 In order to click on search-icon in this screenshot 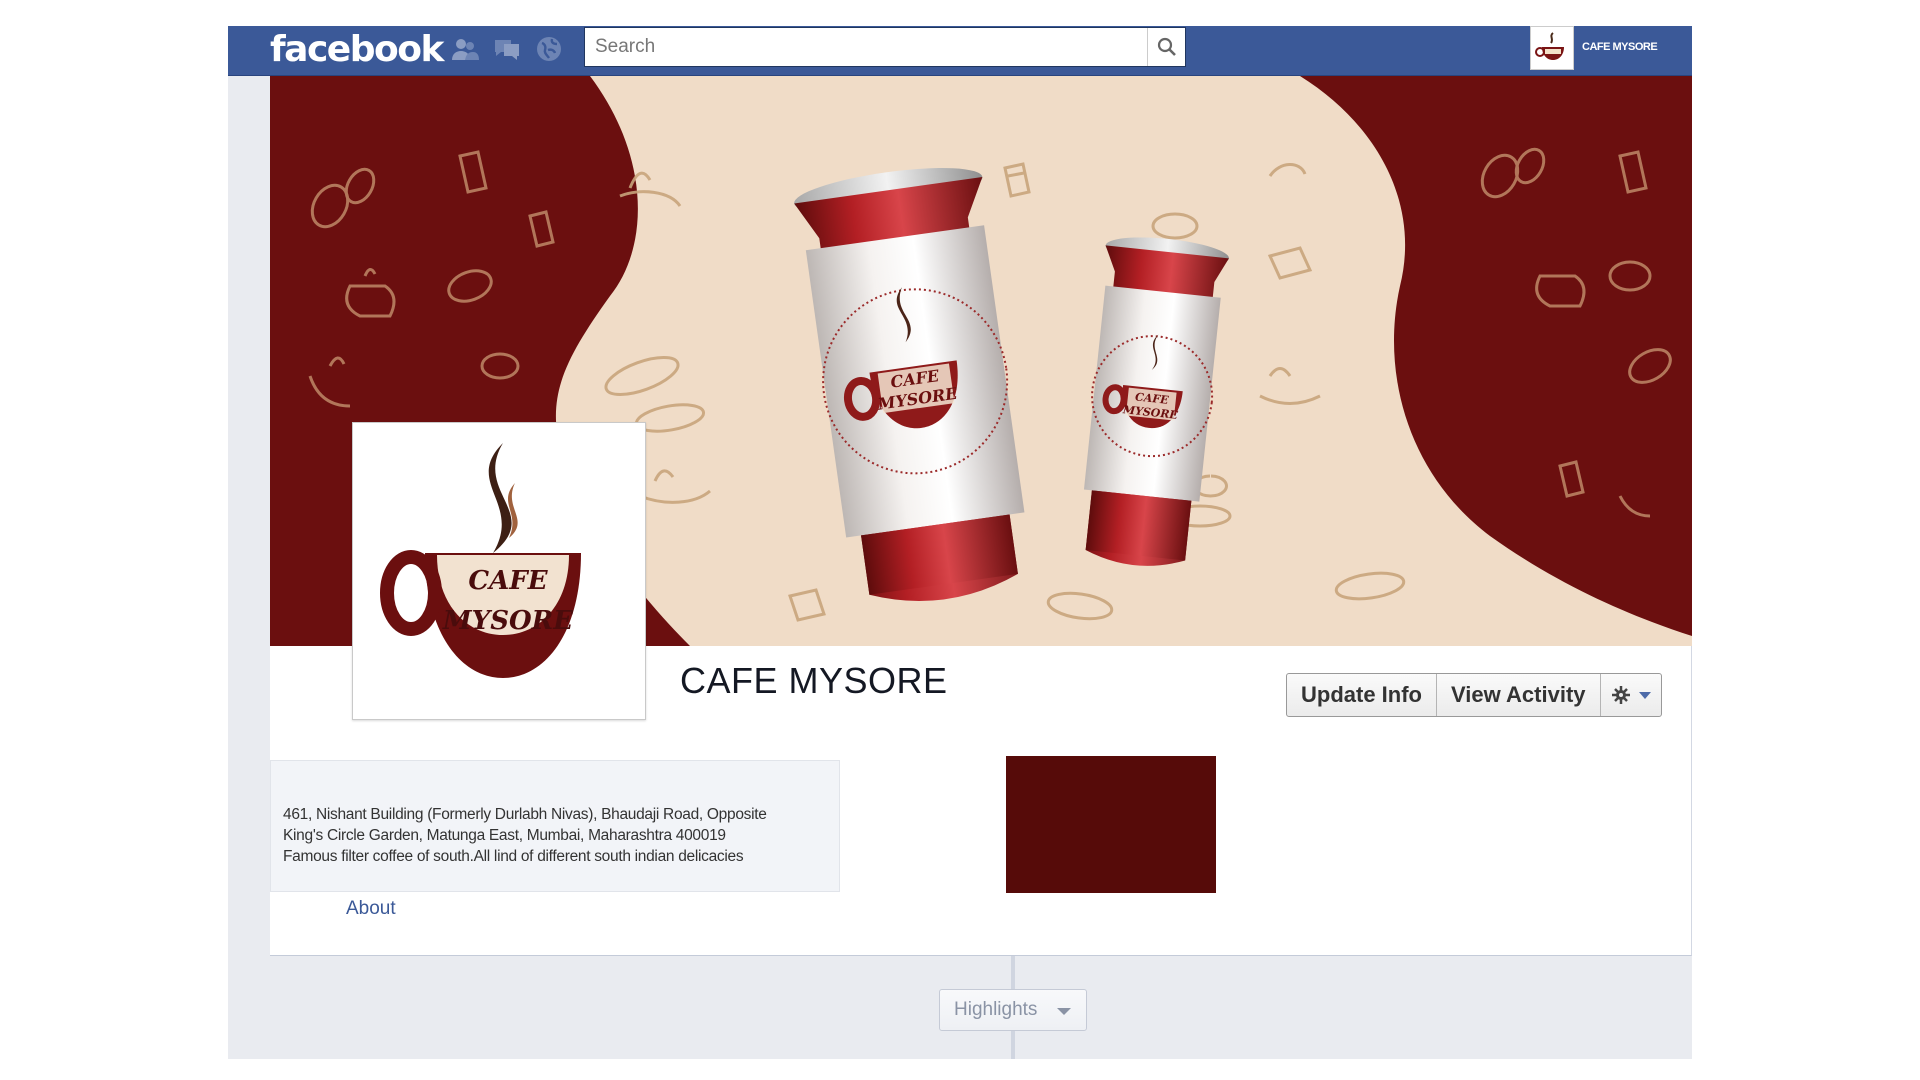, I will do `click(1166, 46)`.